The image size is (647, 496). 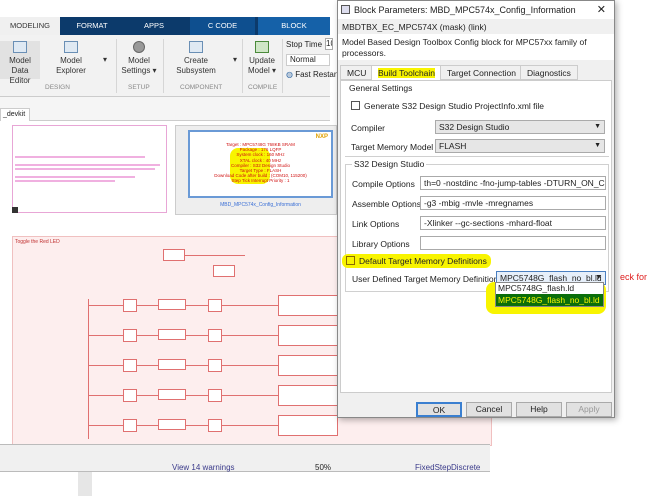 What do you see at coordinates (57, 87) in the screenshot?
I see `section-design: DESIGN` at bounding box center [57, 87].